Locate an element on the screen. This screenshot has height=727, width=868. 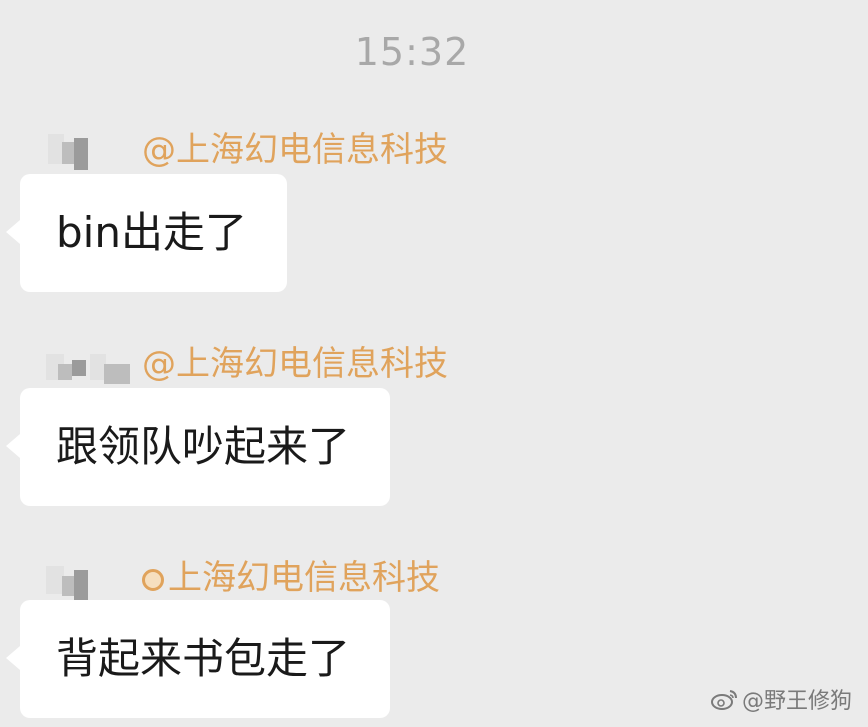
message-bubble: 跟领队吵起来了 is located at coordinates (198, 447).